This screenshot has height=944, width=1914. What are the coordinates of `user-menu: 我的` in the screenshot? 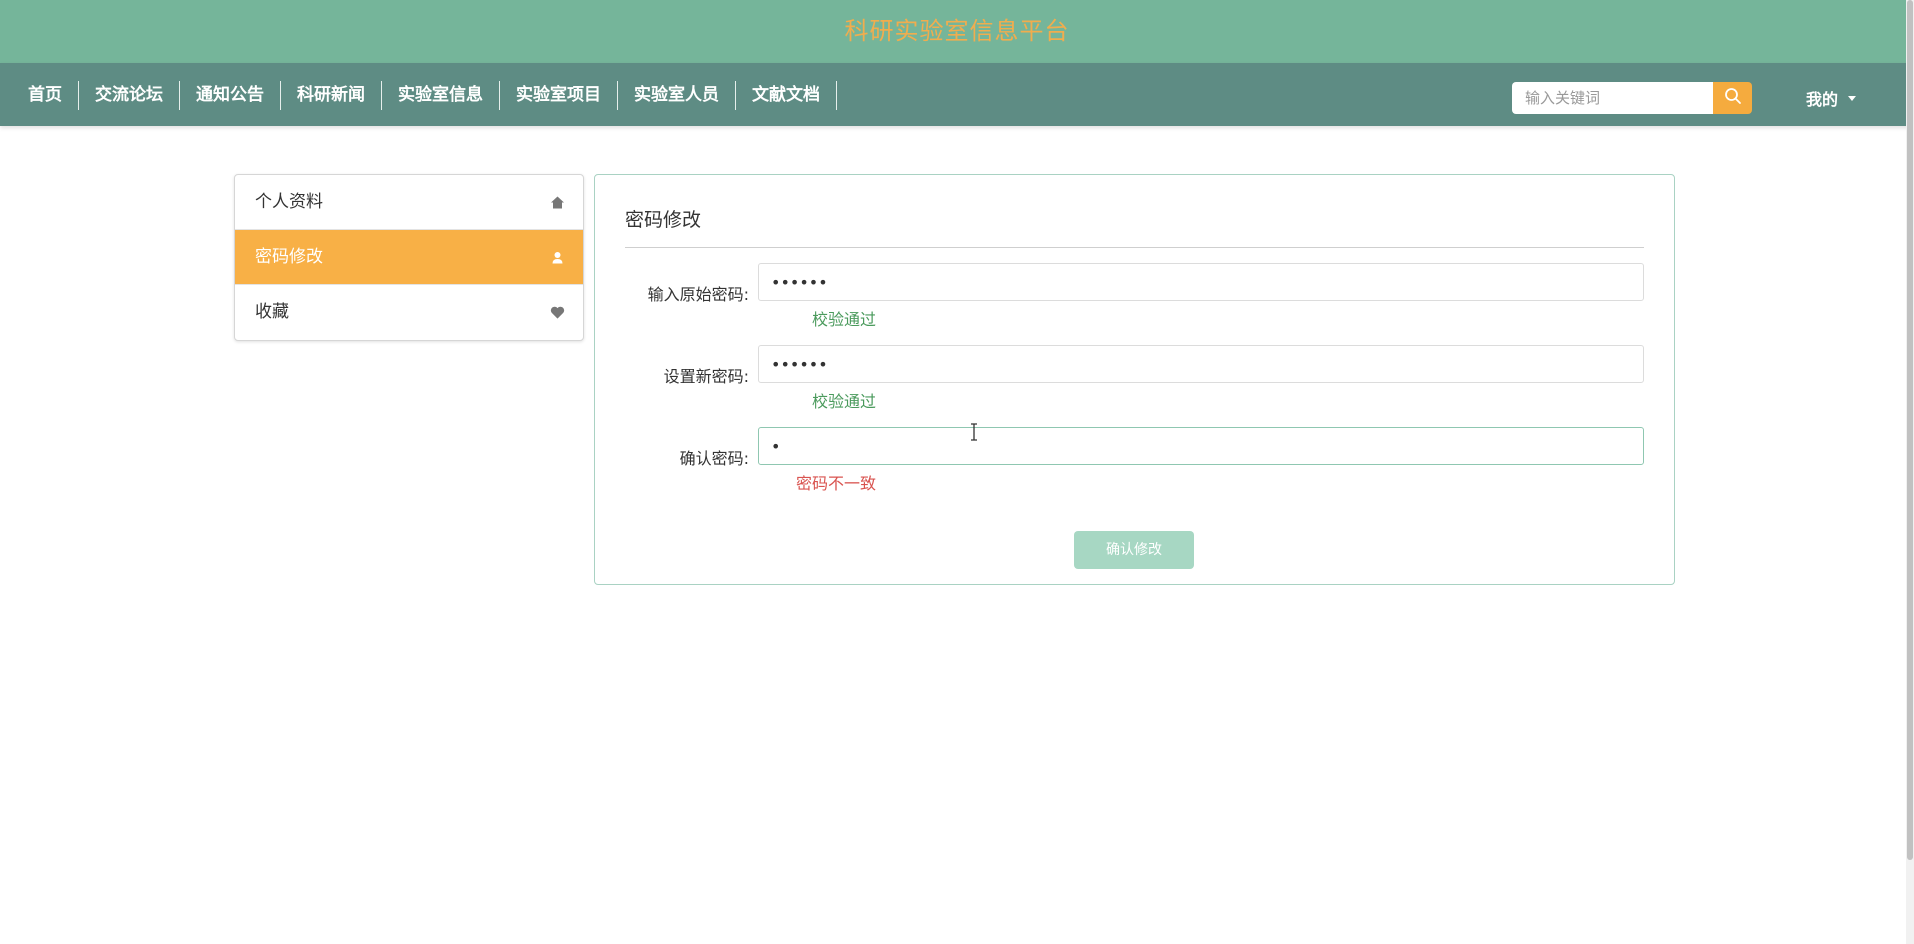 It's located at (1831, 98).